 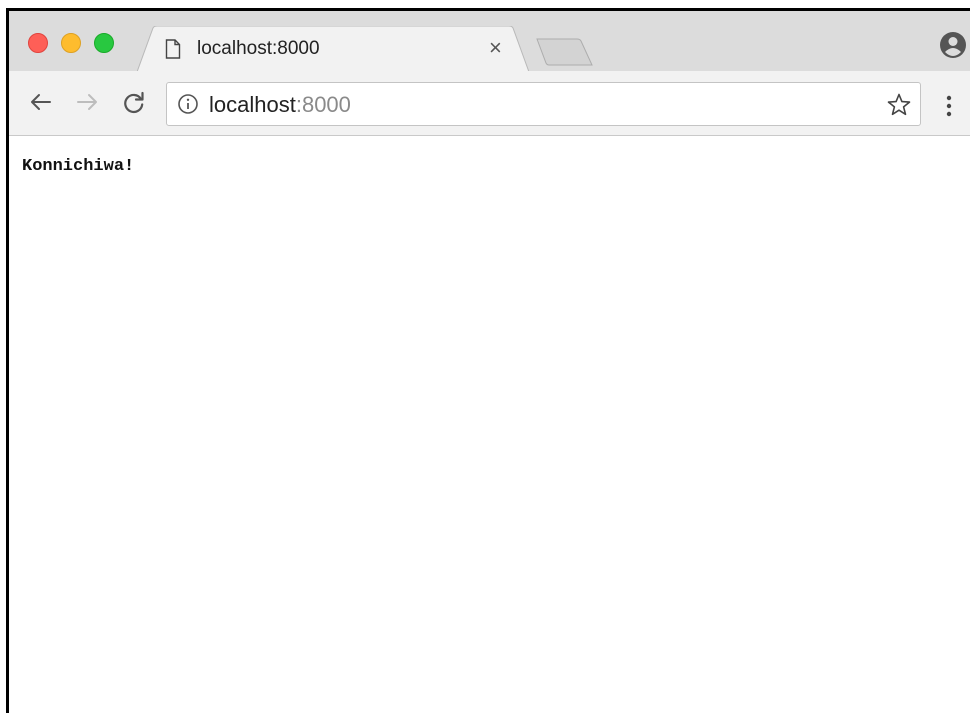 What do you see at coordinates (258, 48) in the screenshot?
I see `tab-title: localhost:8000` at bounding box center [258, 48].